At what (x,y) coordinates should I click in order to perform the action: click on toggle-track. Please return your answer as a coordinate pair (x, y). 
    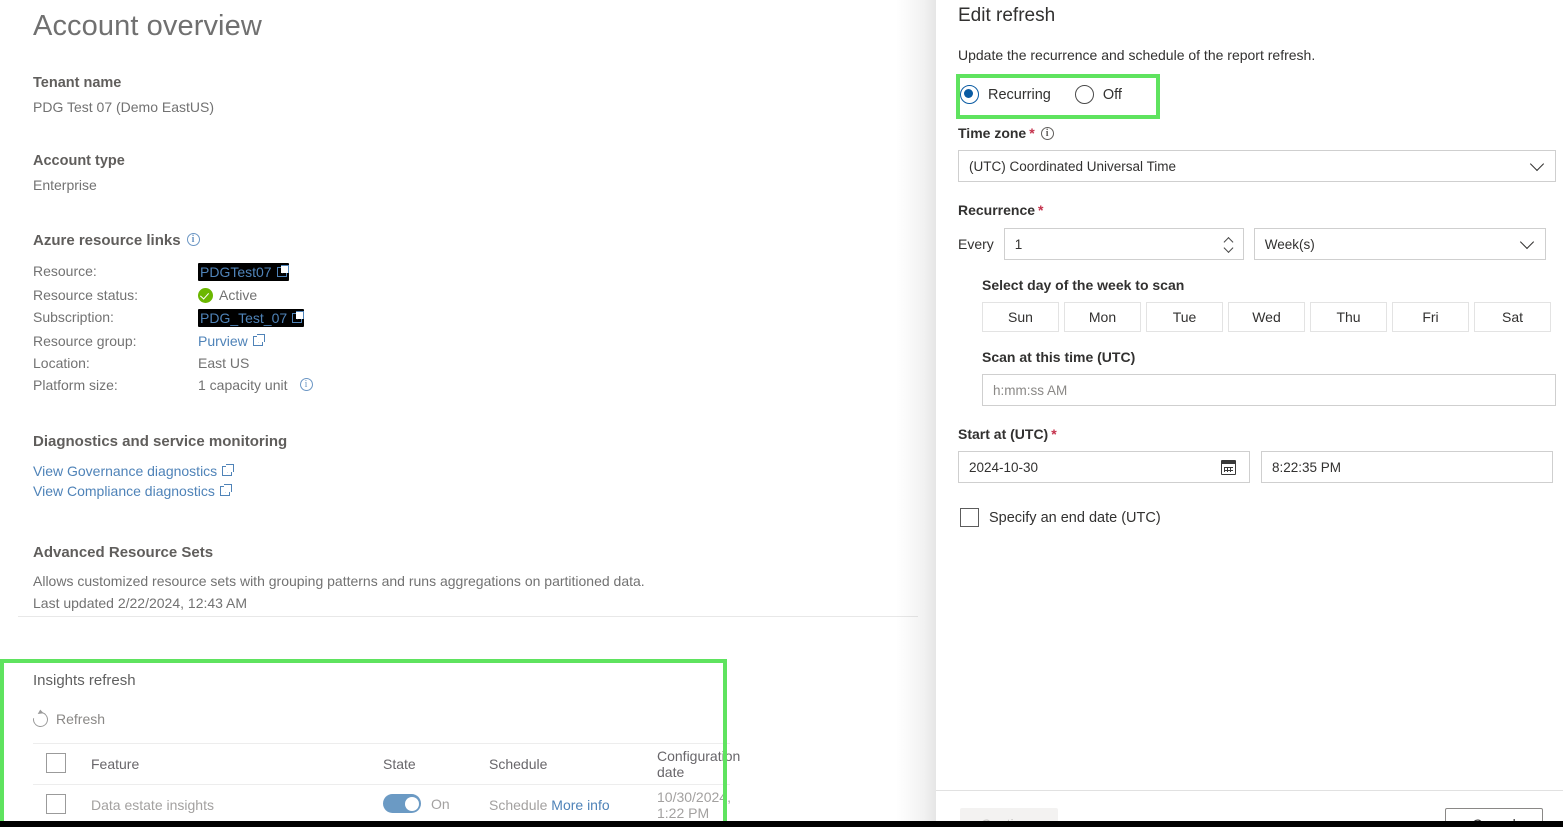
    Looking at the image, I should click on (402, 803).